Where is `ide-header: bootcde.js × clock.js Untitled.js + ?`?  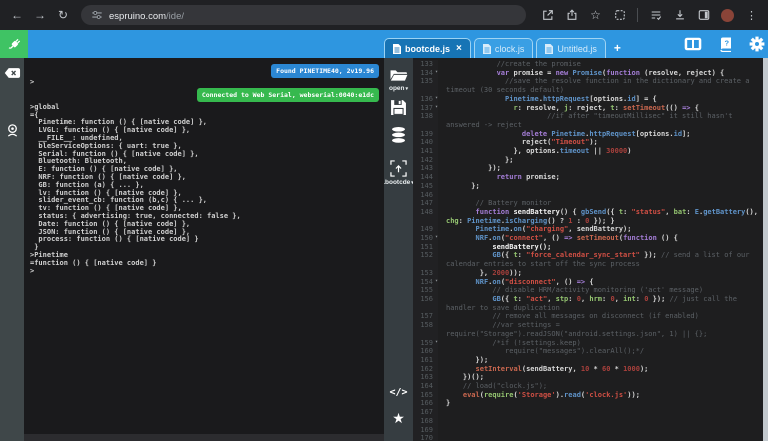 ide-header: bootcde.js × clock.js Untitled.js + ? is located at coordinates (384, 44).